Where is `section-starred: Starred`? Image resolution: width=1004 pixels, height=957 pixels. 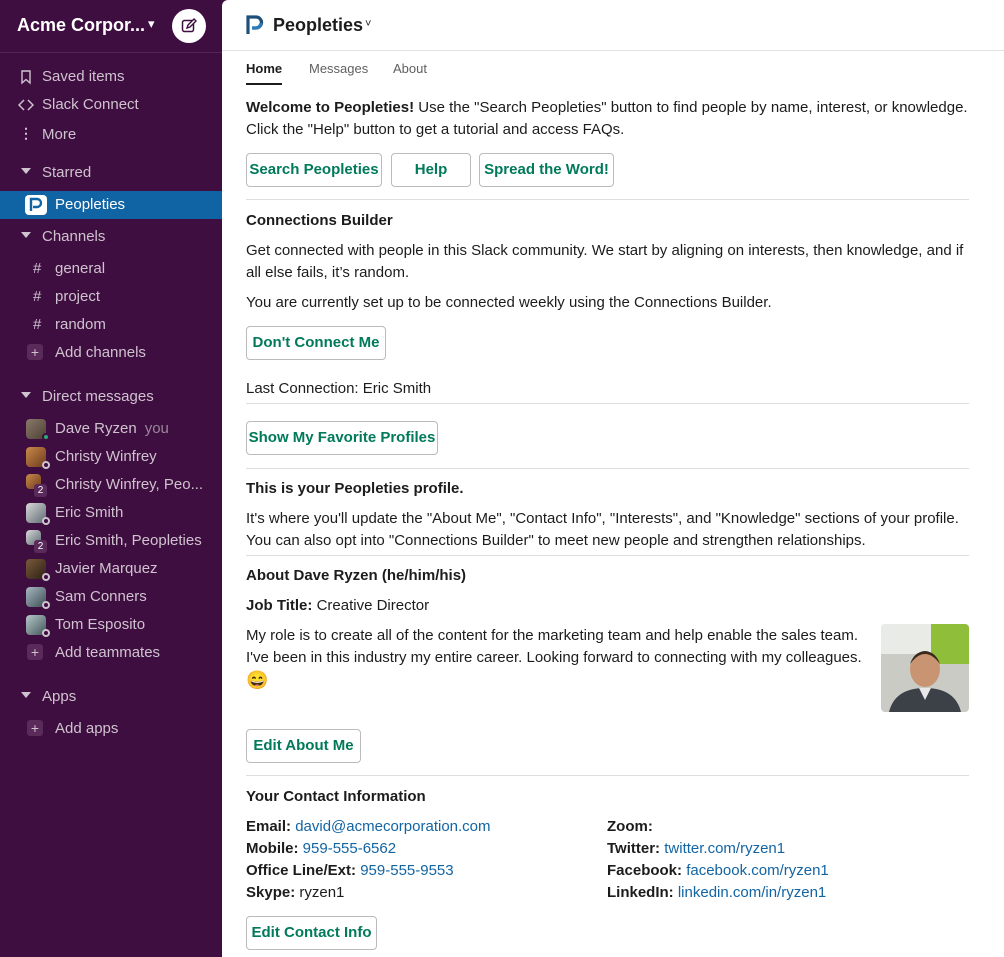 section-starred: Starred is located at coordinates (111, 173).